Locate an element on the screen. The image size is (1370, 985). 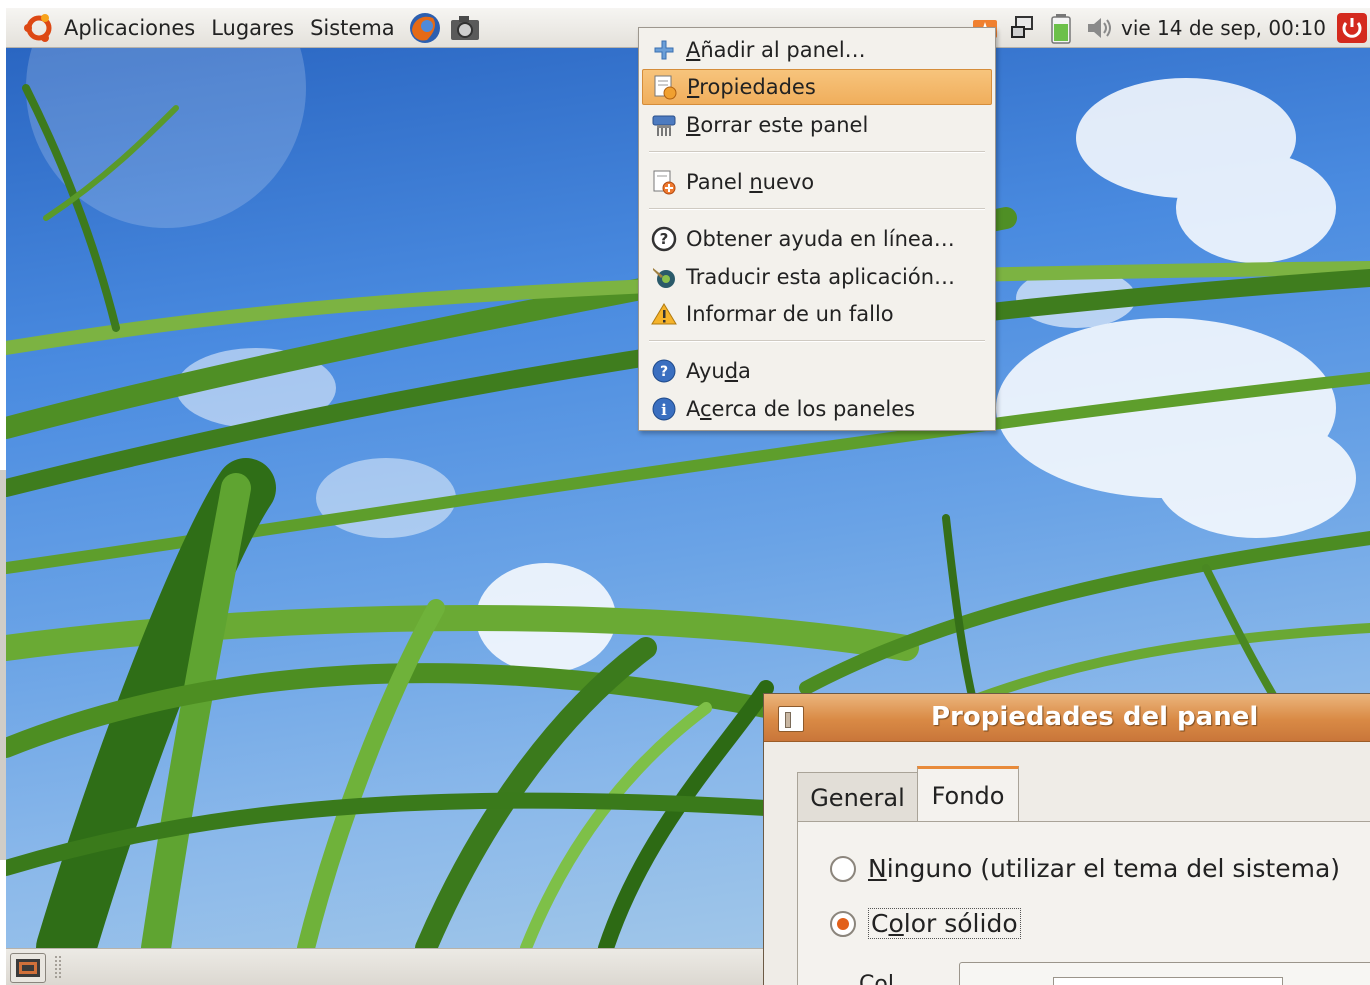
tab-general: General is located at coordinates (857, 797).